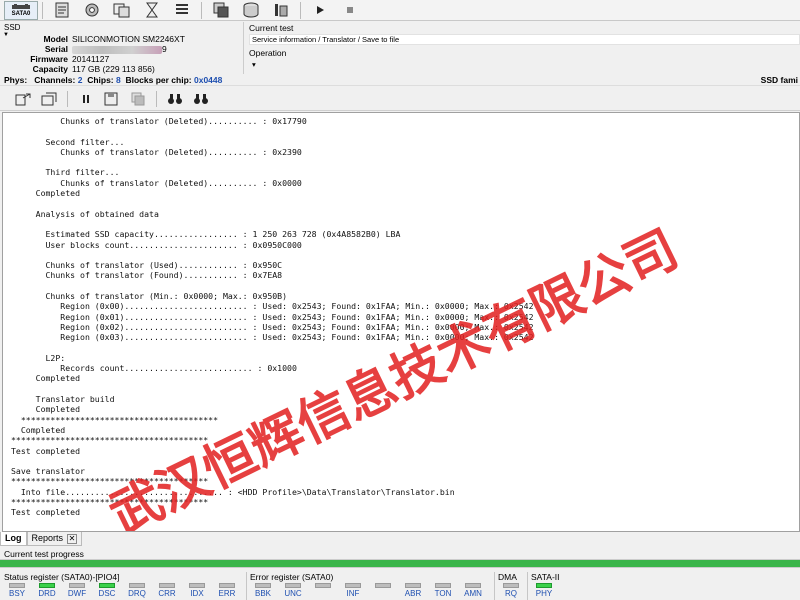 The width and height of the screenshot is (800, 600). Describe the element at coordinates (246, 586) in the screenshot. I see `register-separator` at that location.